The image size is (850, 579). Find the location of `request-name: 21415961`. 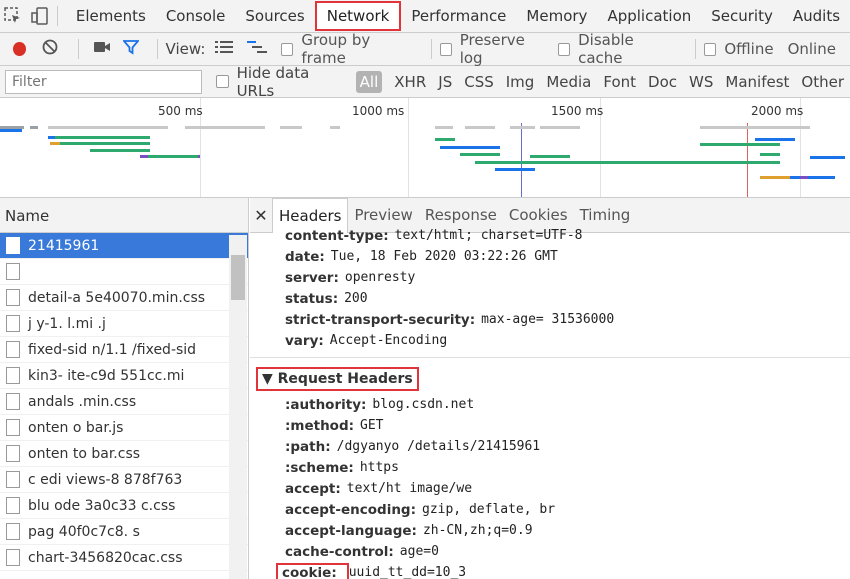

request-name: 21415961 is located at coordinates (64, 245).